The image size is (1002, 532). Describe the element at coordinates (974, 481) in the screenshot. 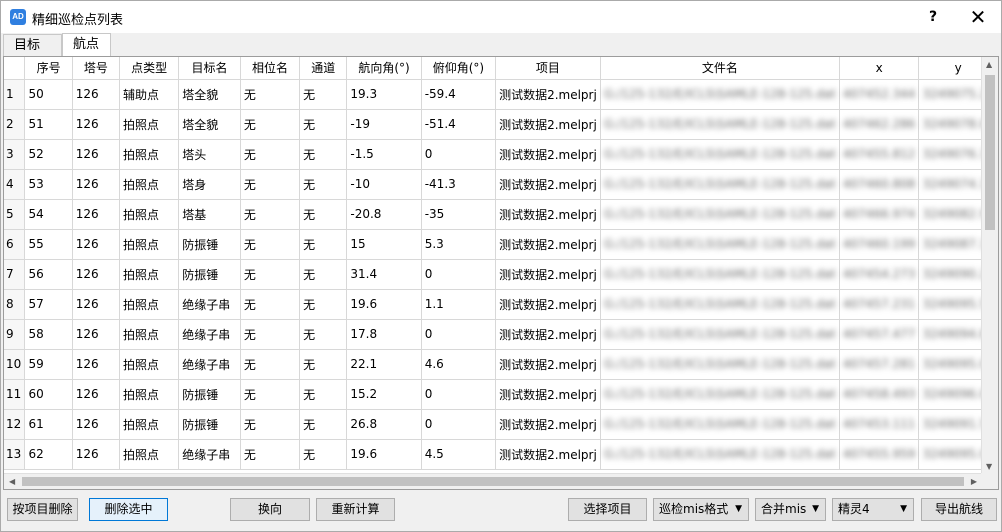

I see `scroll-right-icon: ▶` at that location.